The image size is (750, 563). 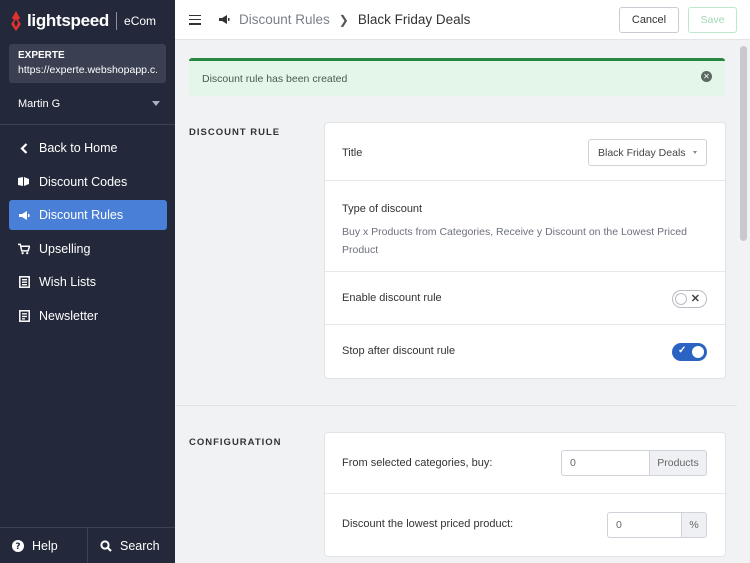 What do you see at coordinates (525, 525) in the screenshot?
I see `discount-row: Discount the lowest priced product: 0 %` at bounding box center [525, 525].